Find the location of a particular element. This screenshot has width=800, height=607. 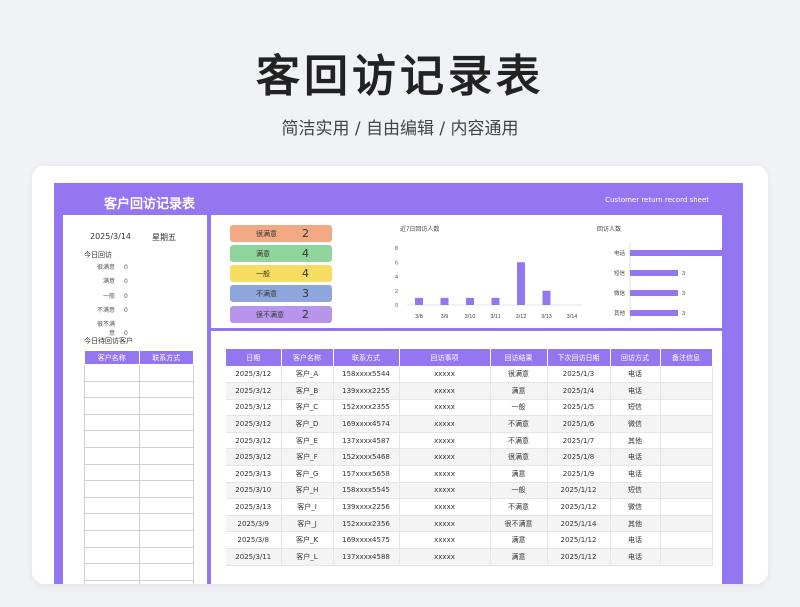

table-cell: 169xxxx4575 is located at coordinates (366, 540).